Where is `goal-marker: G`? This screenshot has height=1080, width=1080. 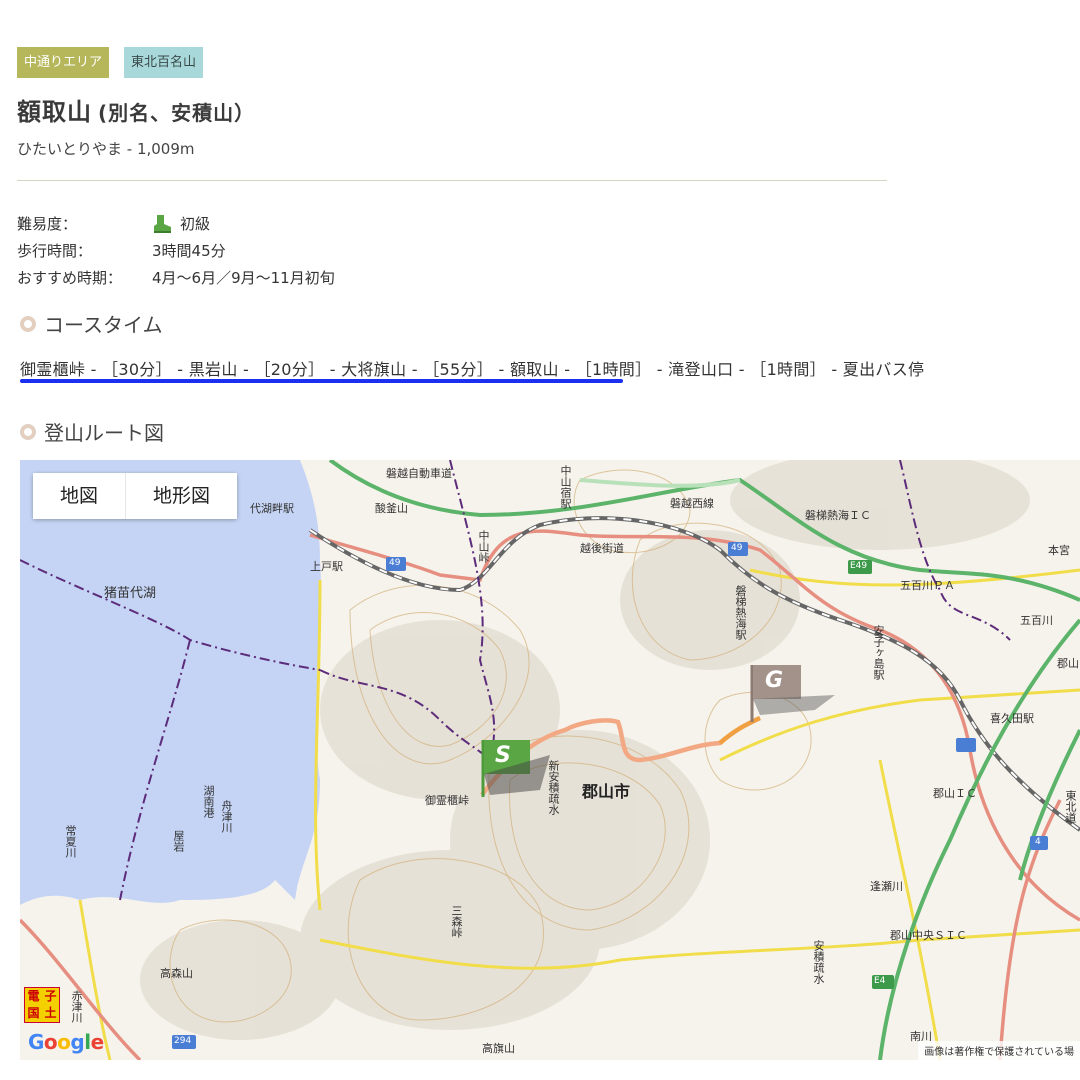
goal-marker: G is located at coordinates (774, 680).